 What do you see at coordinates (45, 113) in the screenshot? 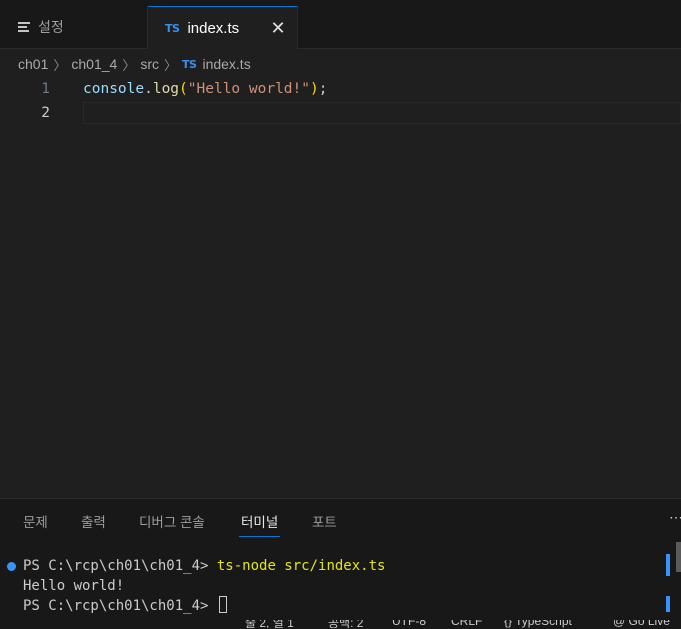
I see `line-number: 2` at bounding box center [45, 113].